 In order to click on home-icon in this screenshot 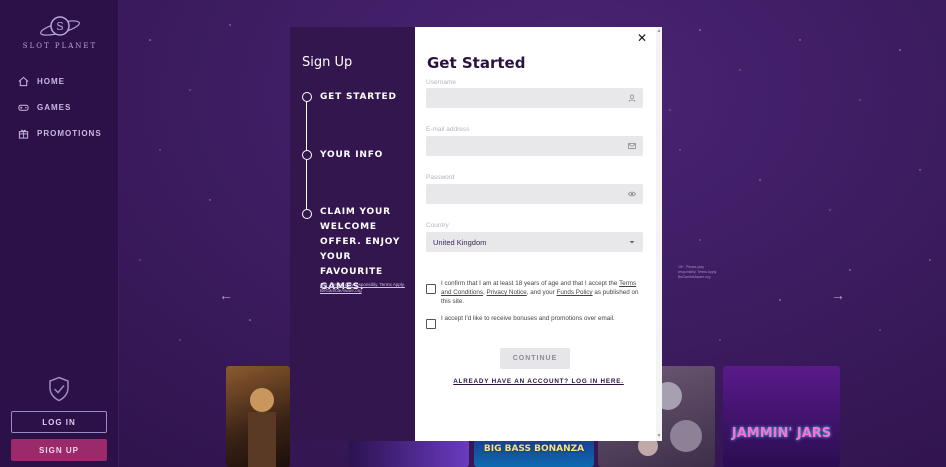, I will do `click(23, 81)`.